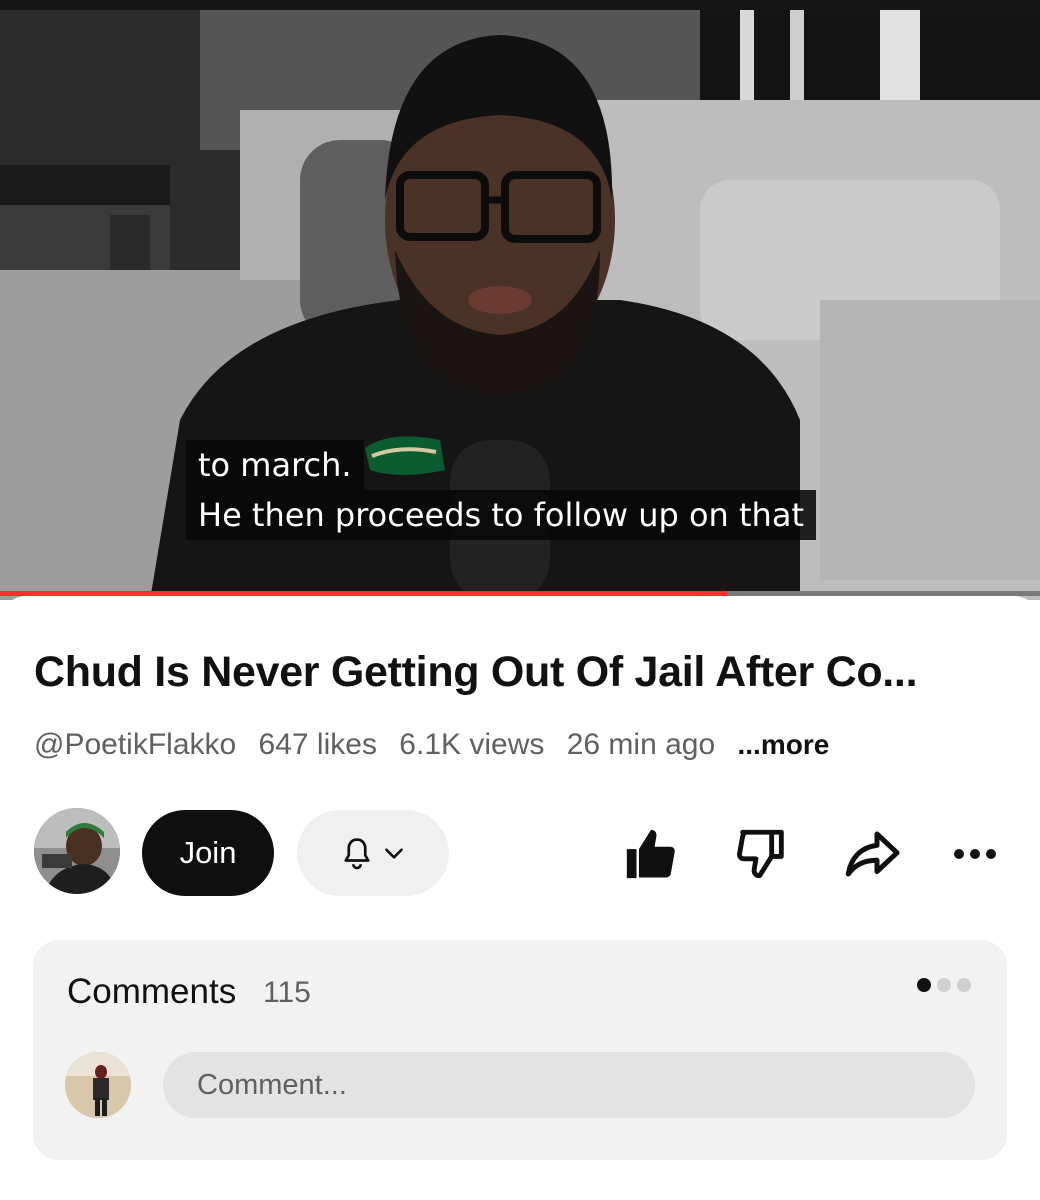 The height and width of the screenshot is (1200, 1040). I want to click on channel-avatar, so click(77, 851).